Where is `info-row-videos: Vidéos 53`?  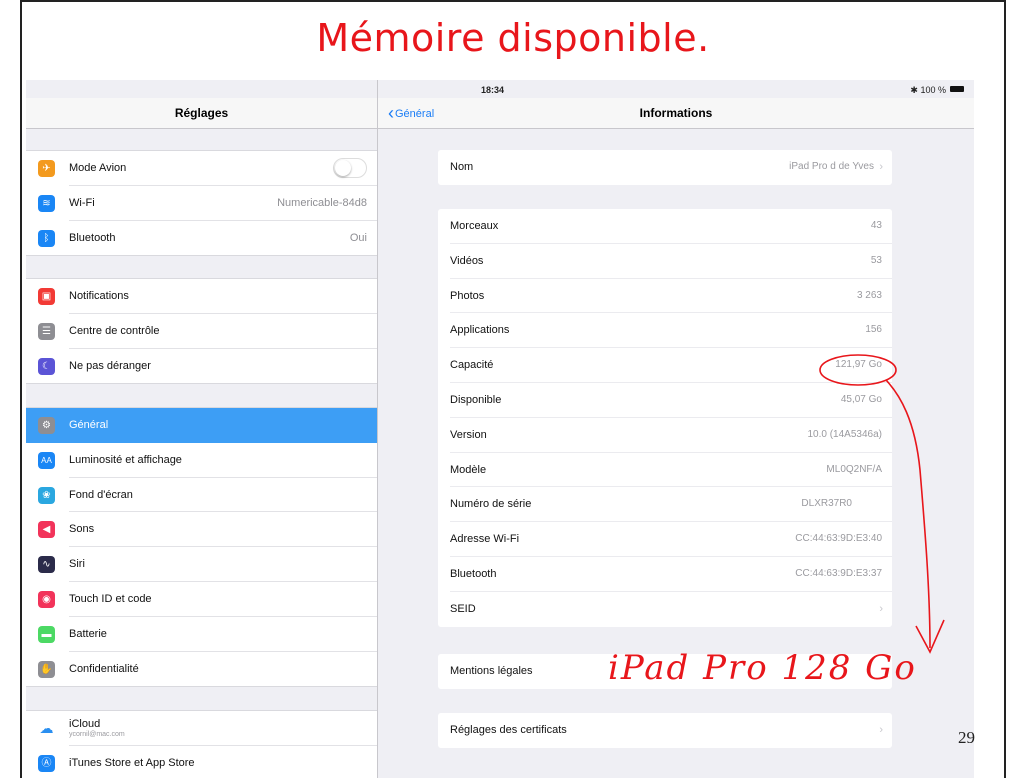
info-row-videos: Vidéos 53 is located at coordinates (665, 261).